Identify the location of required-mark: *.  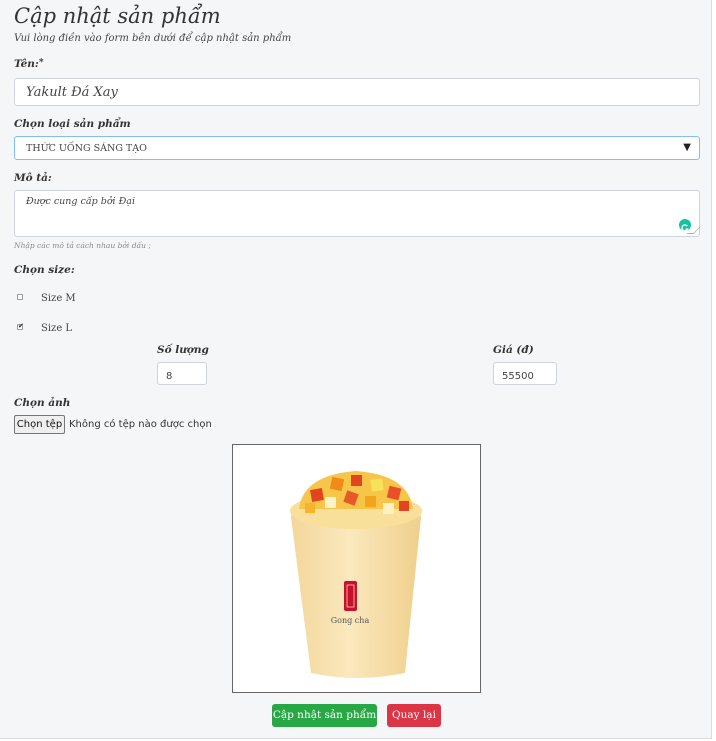
(41, 63).